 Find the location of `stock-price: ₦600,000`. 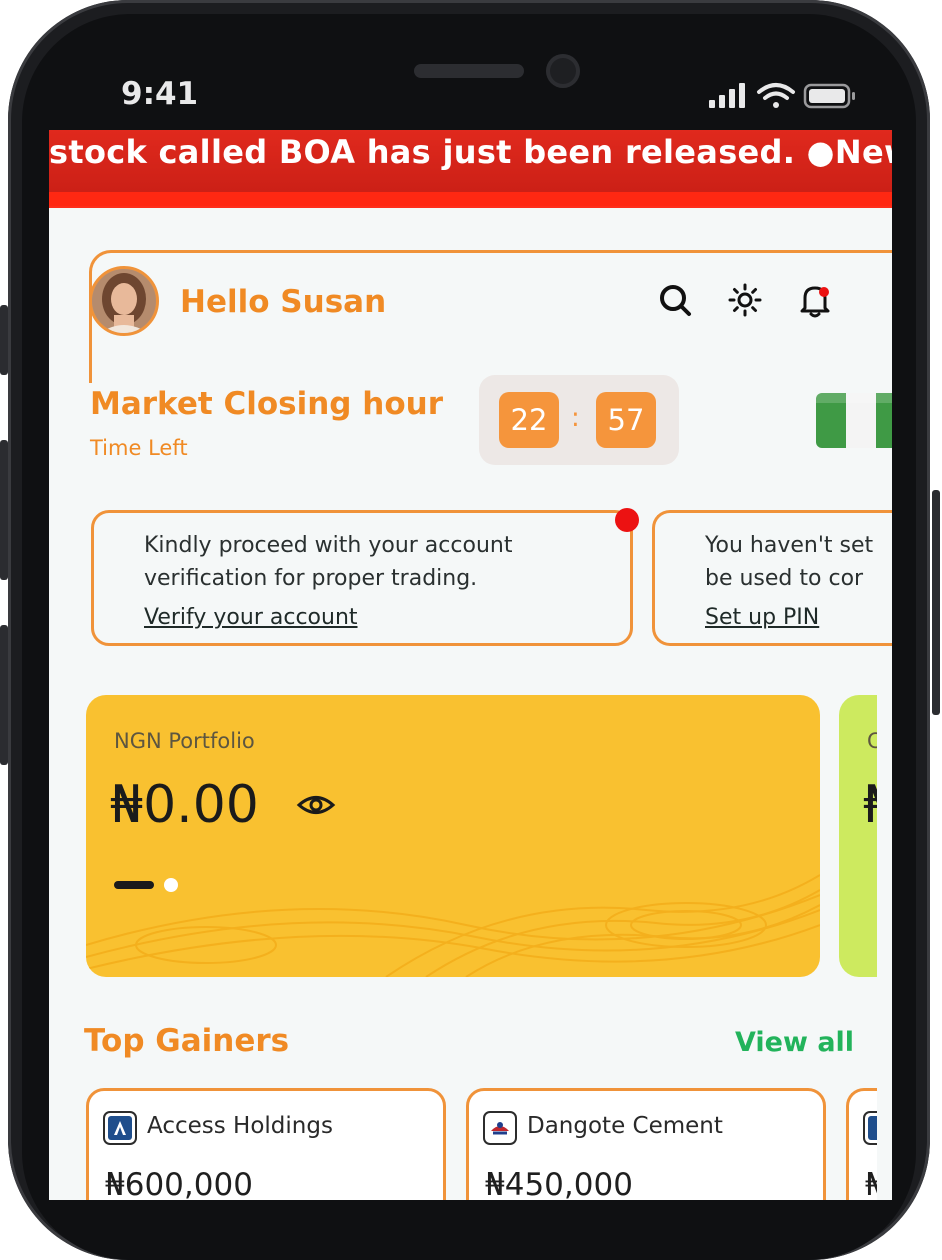

stock-price: ₦600,000 is located at coordinates (179, 1183).